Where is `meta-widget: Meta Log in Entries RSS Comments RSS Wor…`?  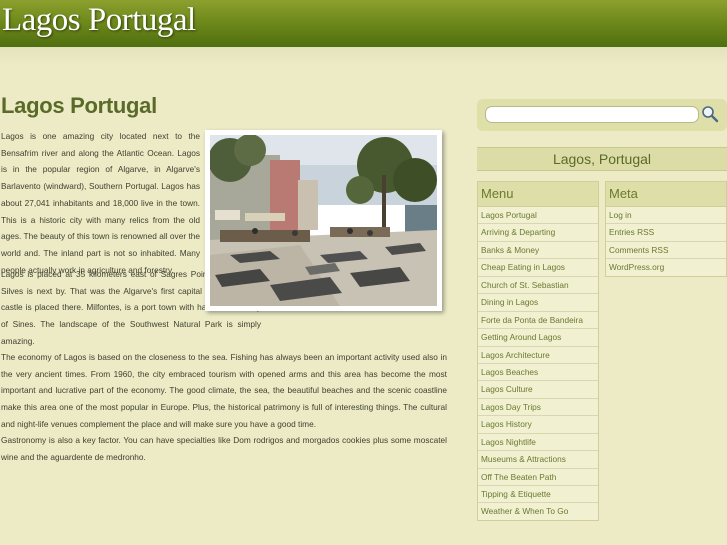
meta-widget: Meta Log in Entries RSS Comments RSS Wor… is located at coordinates (666, 229).